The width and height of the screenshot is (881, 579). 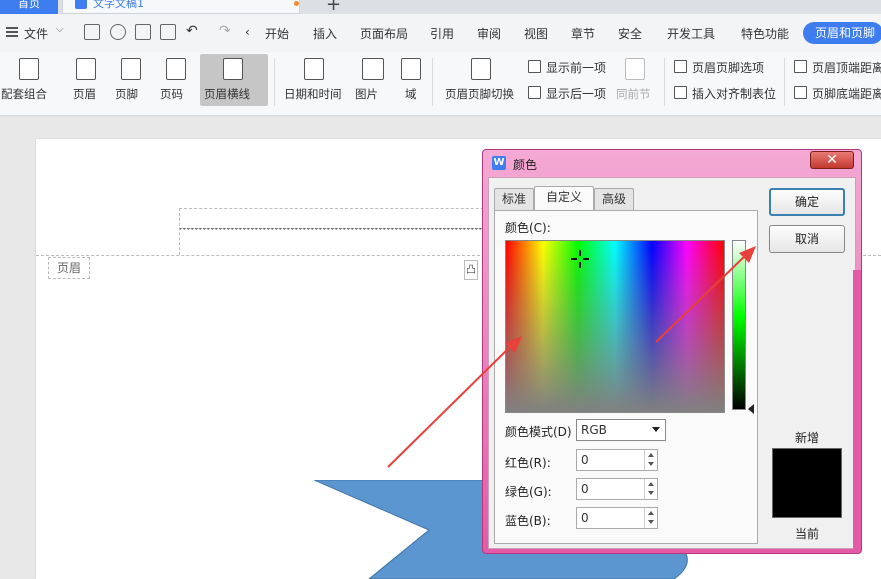 I want to click on redo-icon: ↷, so click(x=225, y=31).